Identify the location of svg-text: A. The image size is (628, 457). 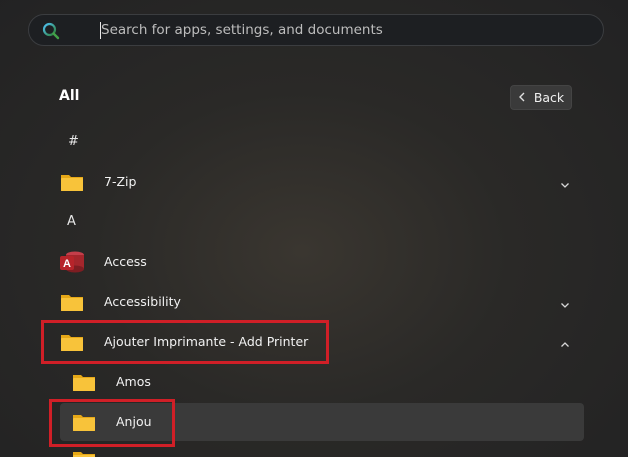
(67, 264).